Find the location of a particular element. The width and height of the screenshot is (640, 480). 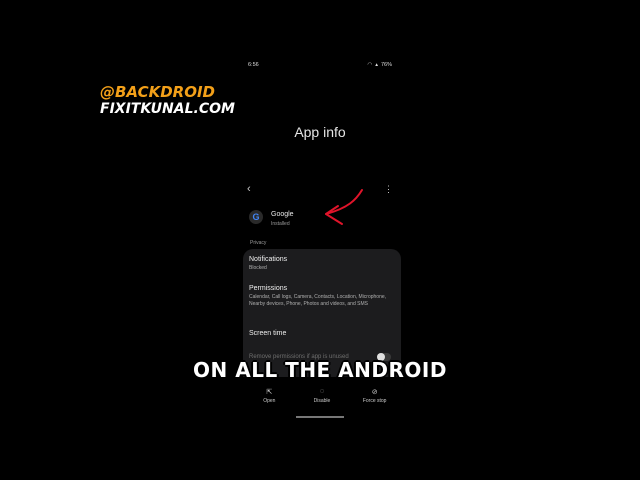

watermark-site: FIXITKUNAL.COM is located at coordinates (167, 109).